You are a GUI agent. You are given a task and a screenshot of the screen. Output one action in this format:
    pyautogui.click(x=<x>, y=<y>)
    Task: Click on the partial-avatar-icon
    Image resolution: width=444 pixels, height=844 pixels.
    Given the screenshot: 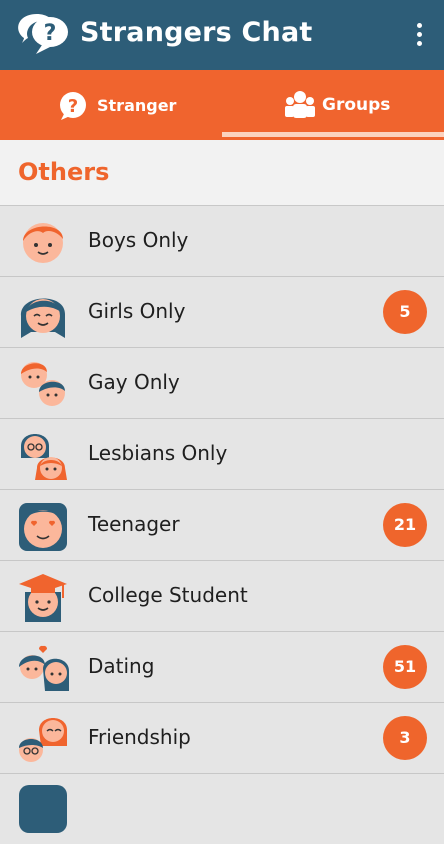 What is the action you would take?
    pyautogui.click(x=43, y=809)
    